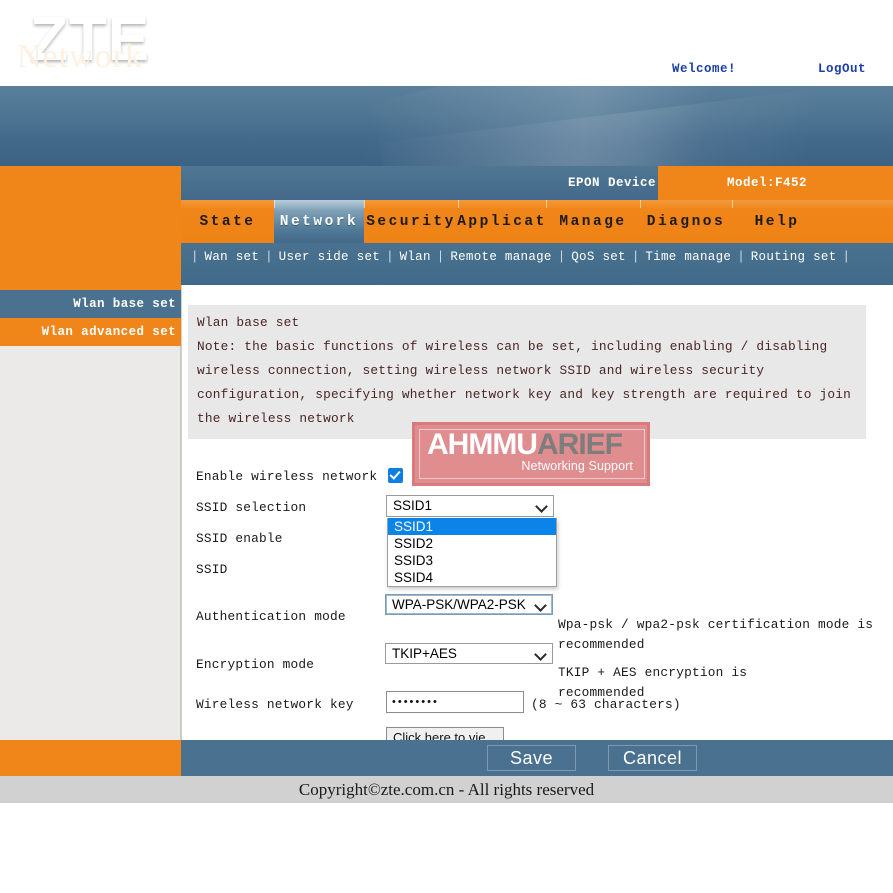  What do you see at coordinates (688, 257) in the screenshot?
I see `subnav-item-time-manage: Time manage` at bounding box center [688, 257].